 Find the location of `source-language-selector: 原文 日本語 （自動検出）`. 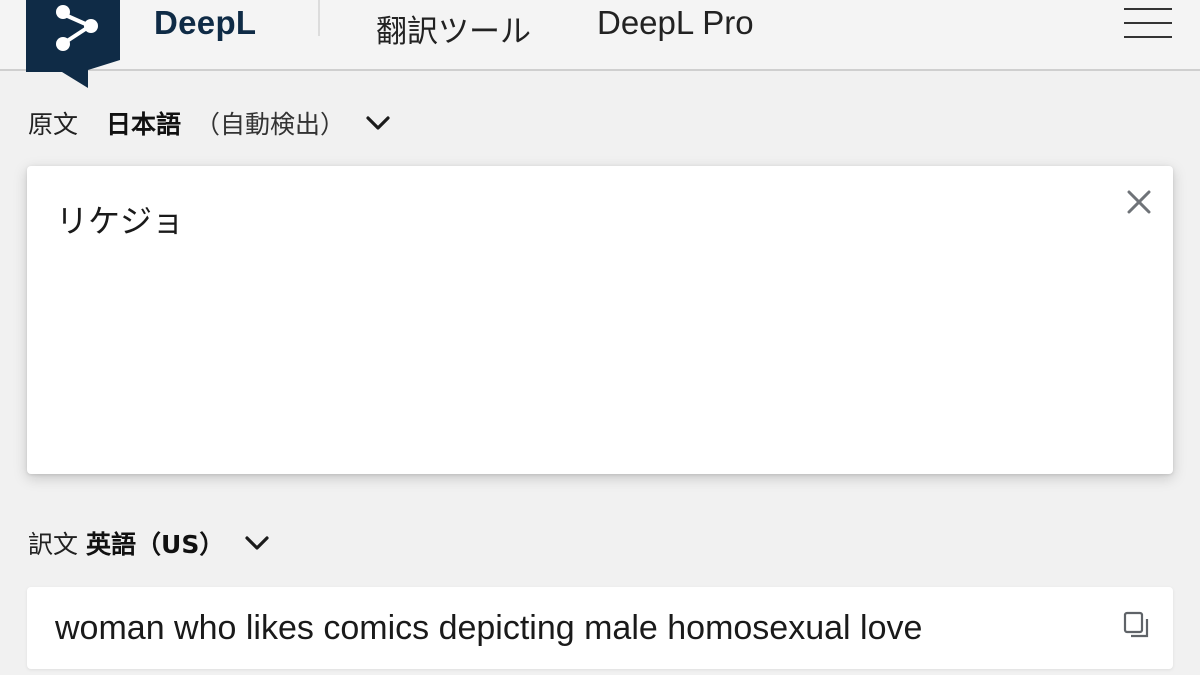

source-language-selector: 原文 日本語 （自動検出） is located at coordinates (210, 123).